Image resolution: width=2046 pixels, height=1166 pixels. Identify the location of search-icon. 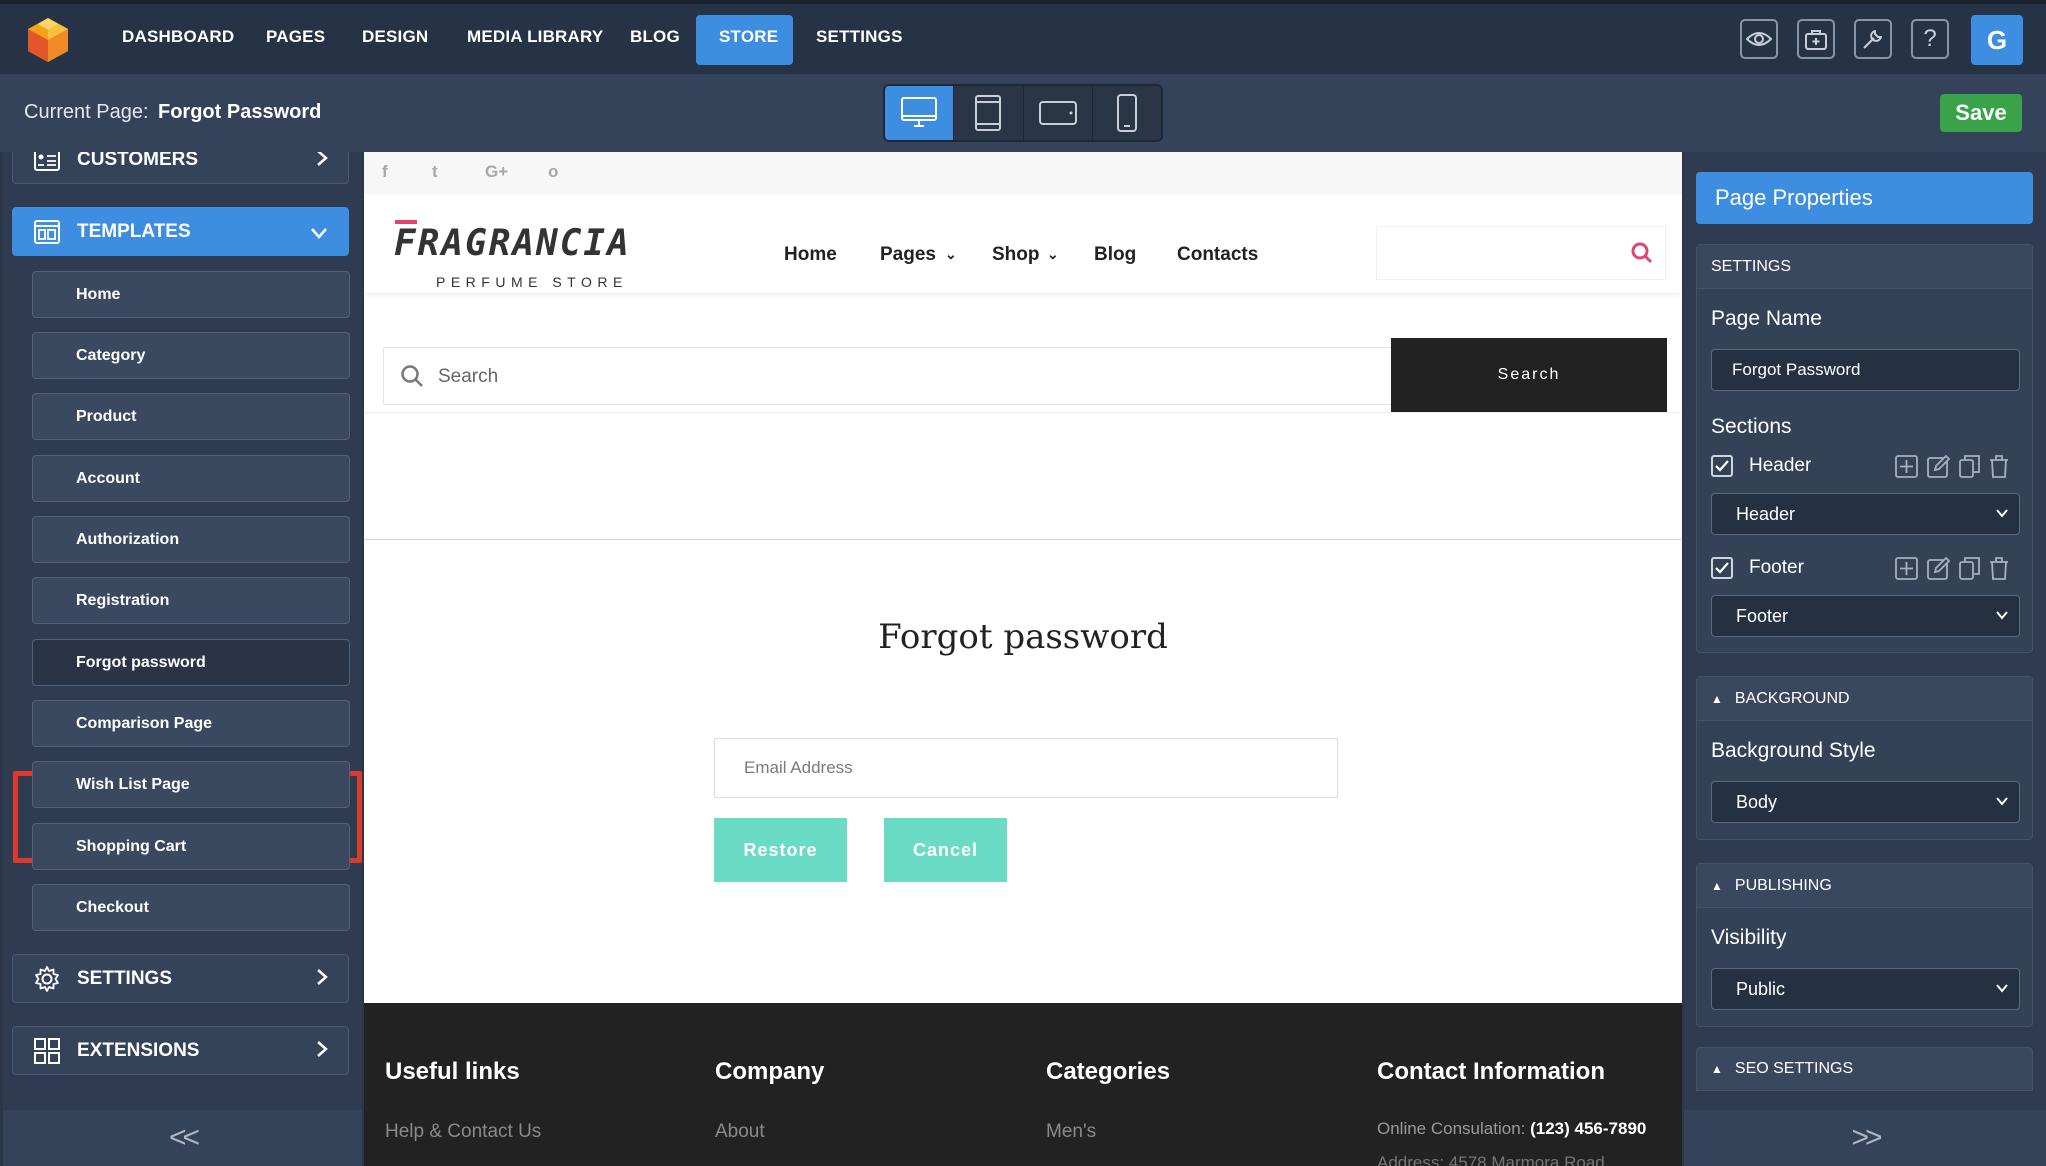
(412, 376).